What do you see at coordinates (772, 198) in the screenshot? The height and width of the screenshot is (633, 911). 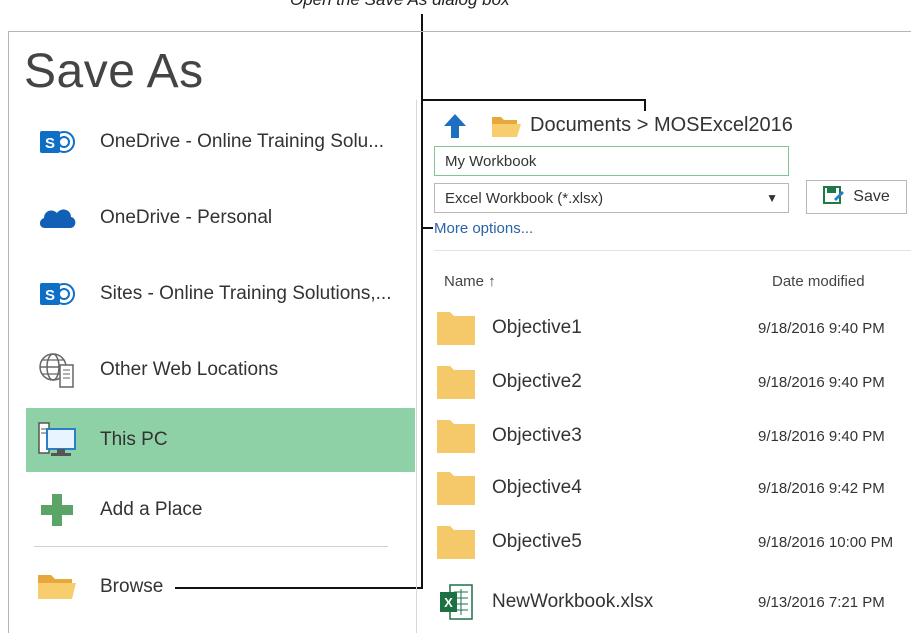 I see `chevron-down-icon: ▼` at bounding box center [772, 198].